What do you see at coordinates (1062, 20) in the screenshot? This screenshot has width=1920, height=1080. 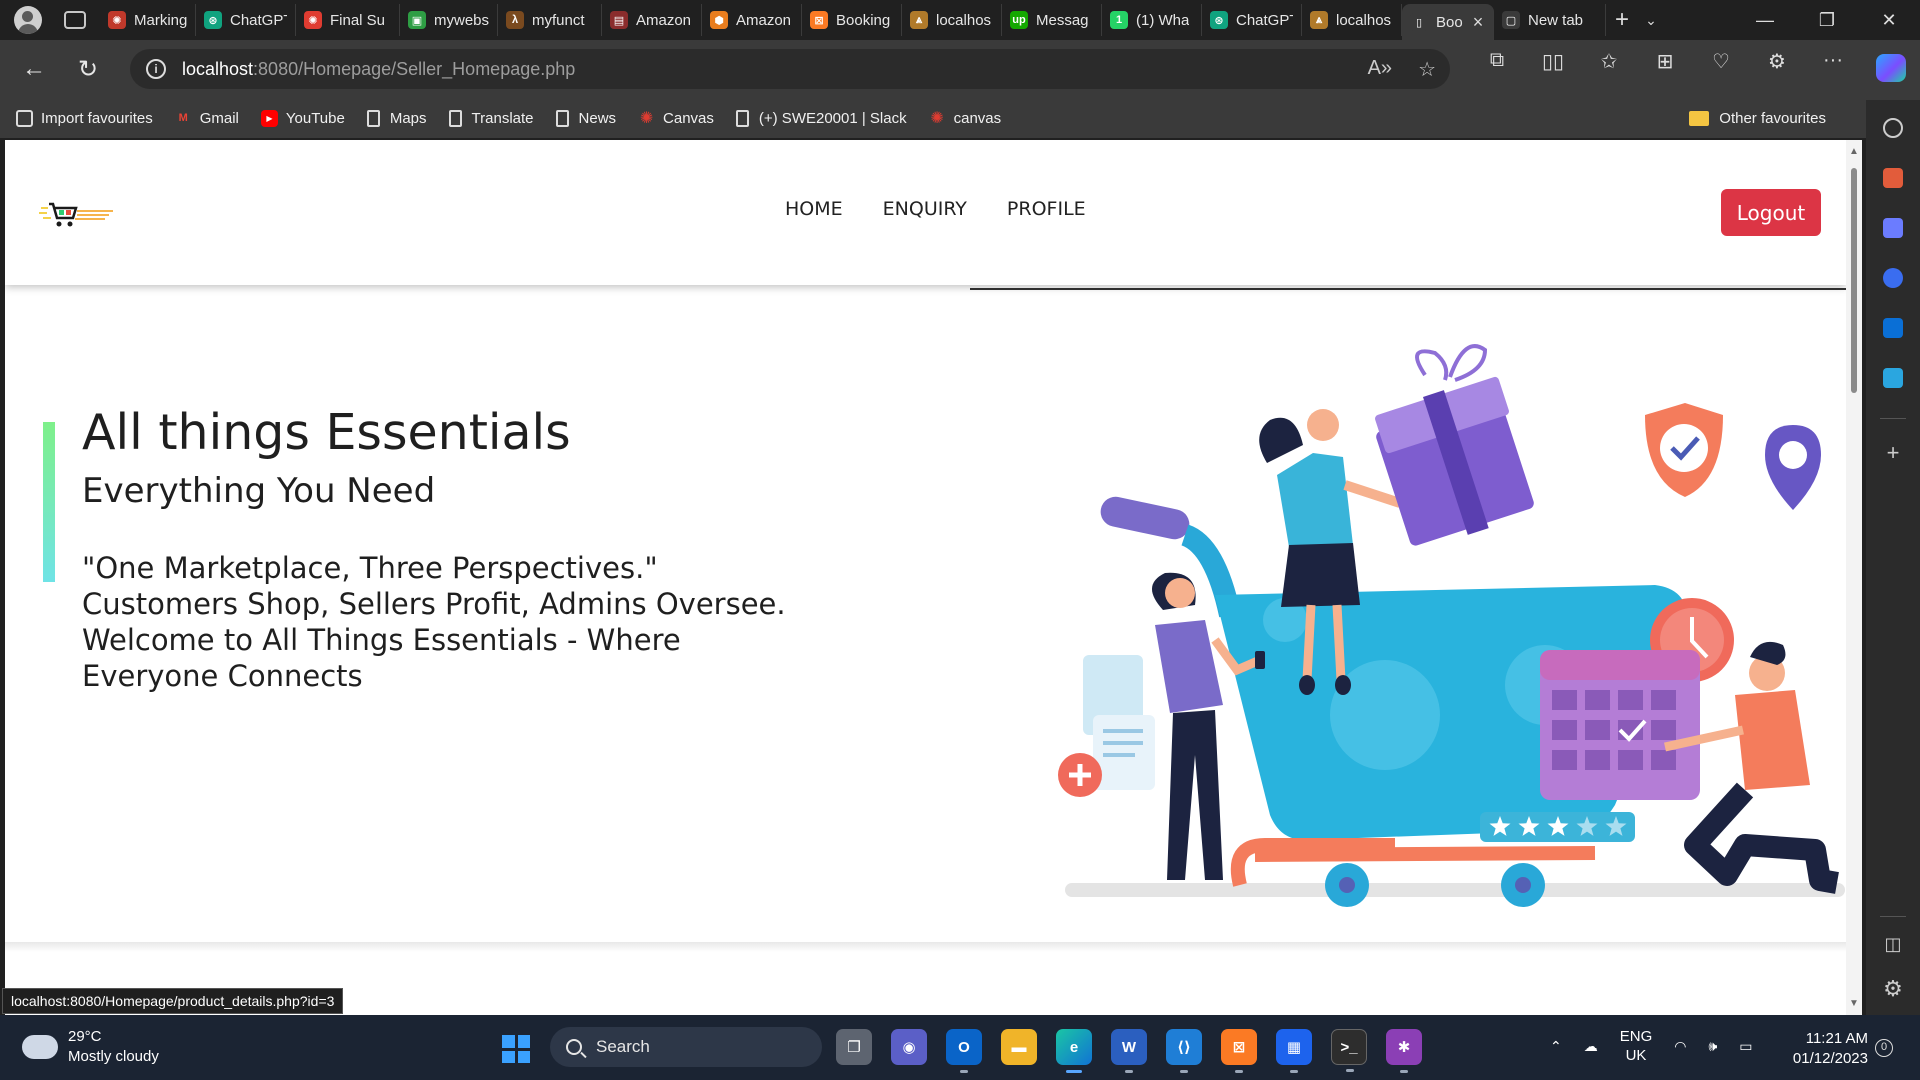 I see `tab-title: Messag` at bounding box center [1062, 20].